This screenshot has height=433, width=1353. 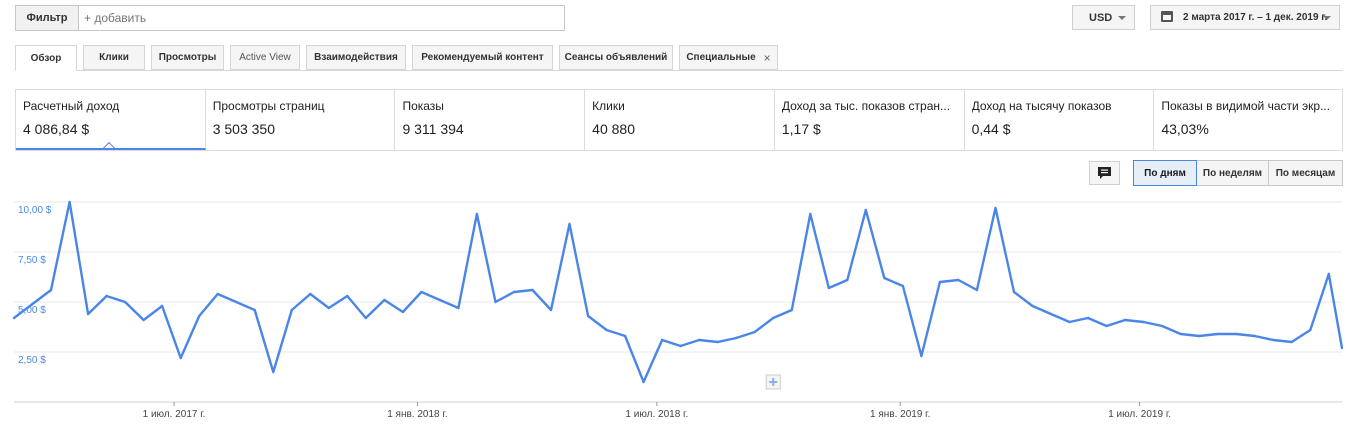 I want to click on metric-value: 4 086,84 $, so click(x=56, y=129).